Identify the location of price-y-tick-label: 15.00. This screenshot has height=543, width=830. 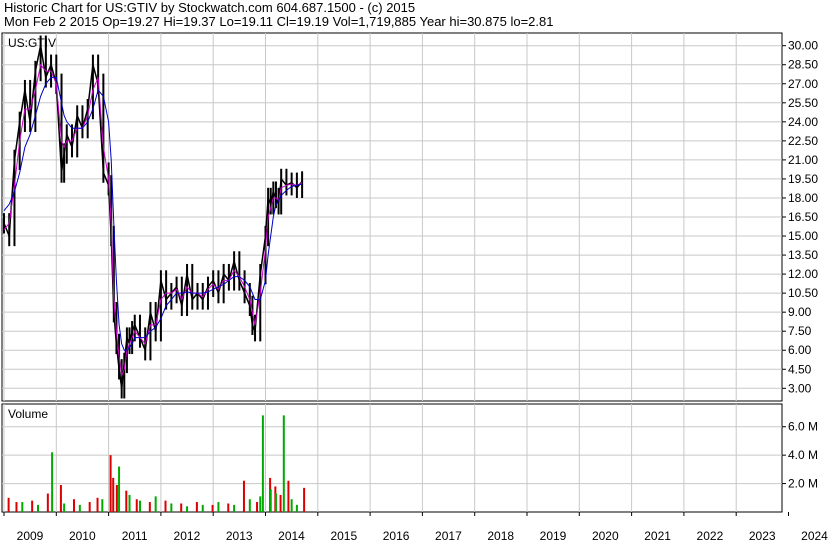
(803, 236).